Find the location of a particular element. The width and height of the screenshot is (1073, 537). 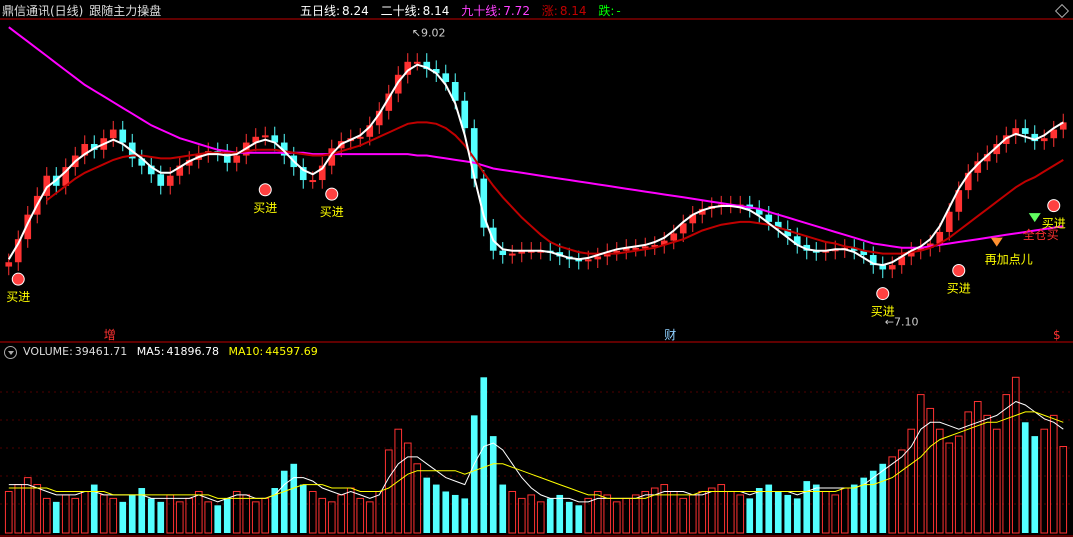

ma90-label: 九十线: is located at coordinates (481, 11).